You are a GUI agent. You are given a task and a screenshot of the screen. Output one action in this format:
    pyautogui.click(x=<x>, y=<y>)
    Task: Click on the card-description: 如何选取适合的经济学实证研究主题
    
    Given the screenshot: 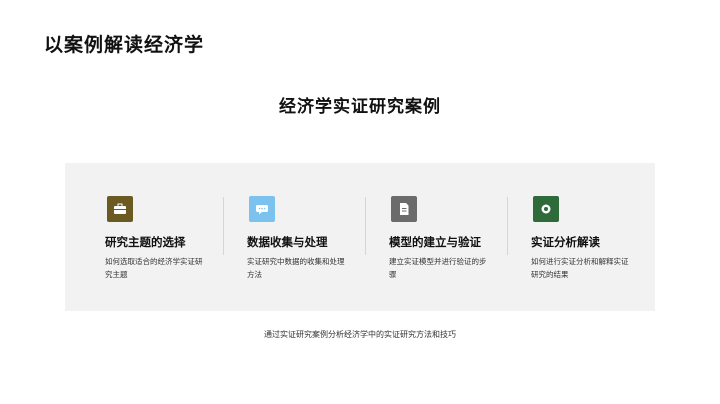 What is the action you would take?
    pyautogui.click(x=154, y=268)
    